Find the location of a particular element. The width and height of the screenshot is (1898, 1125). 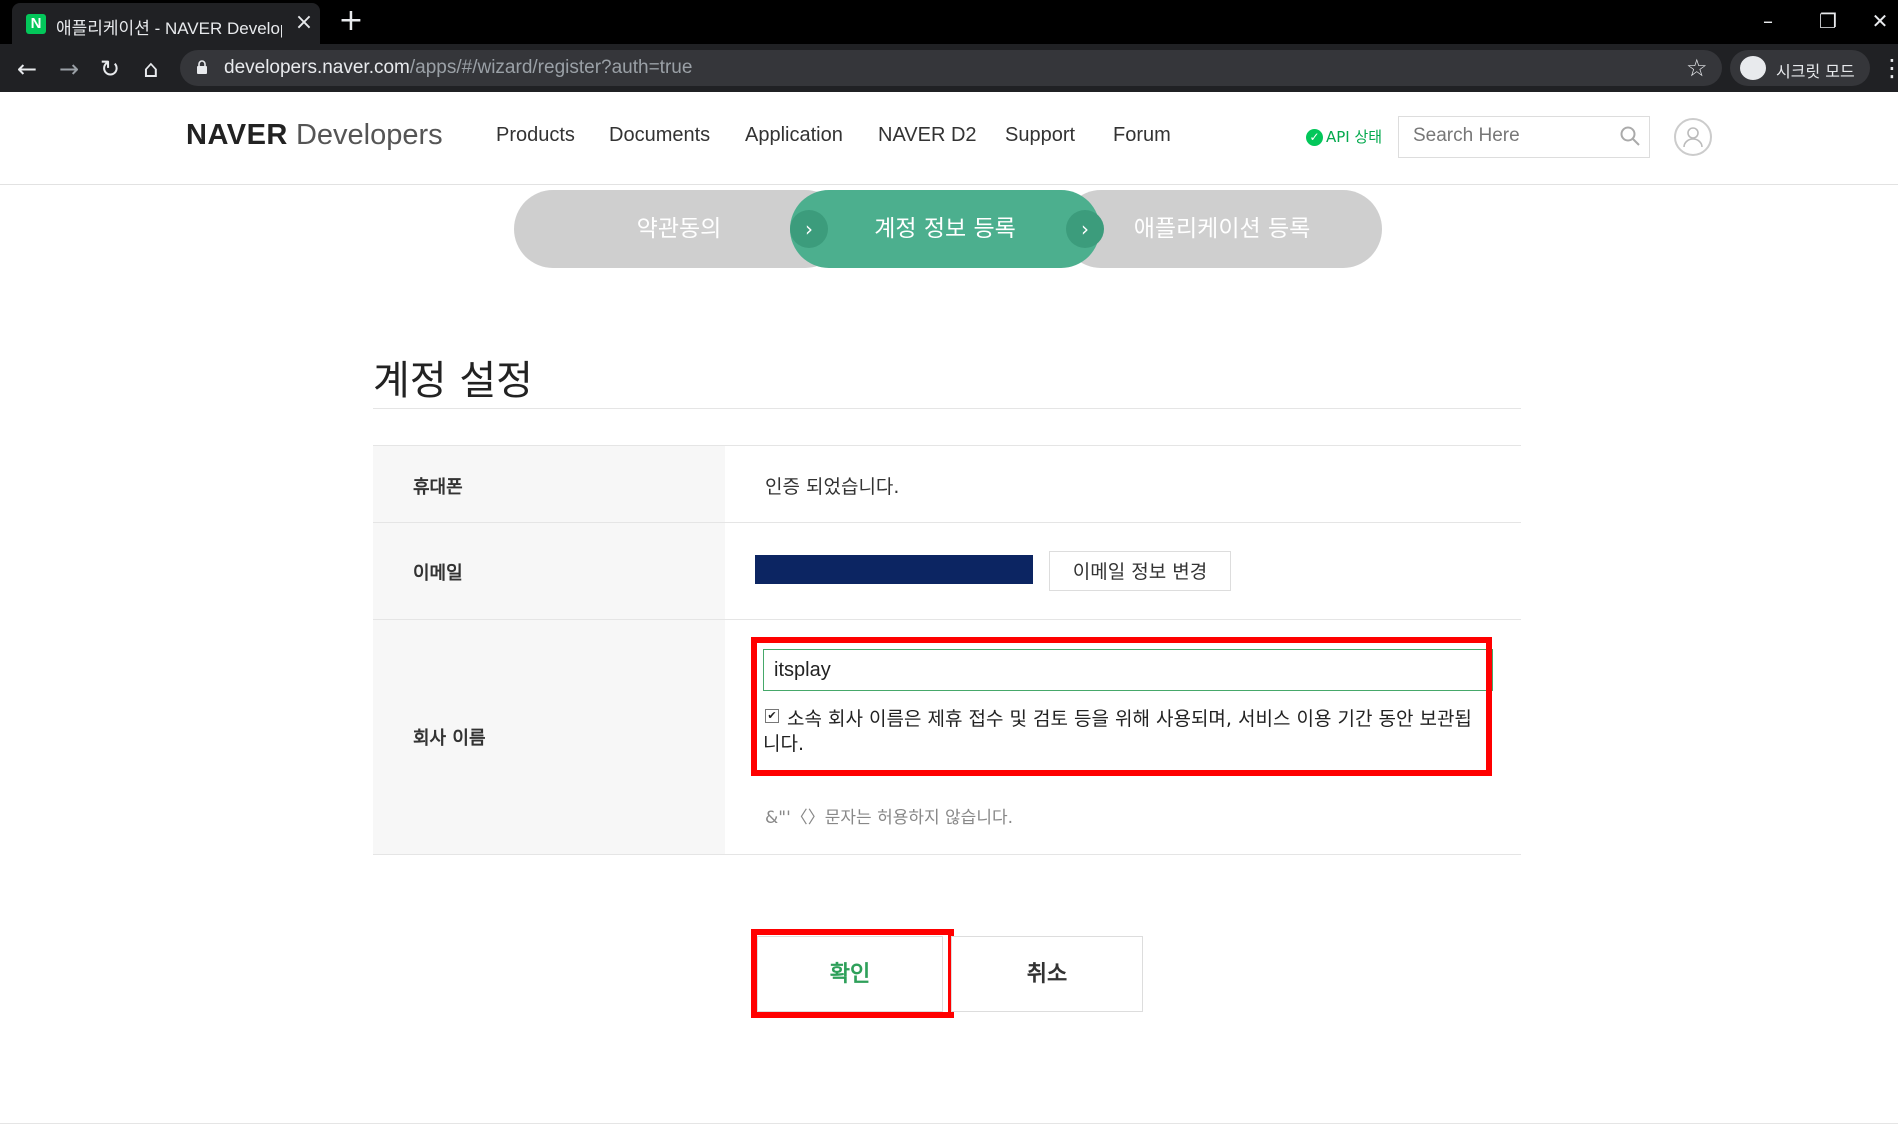

nav-products: Products is located at coordinates (535, 135).